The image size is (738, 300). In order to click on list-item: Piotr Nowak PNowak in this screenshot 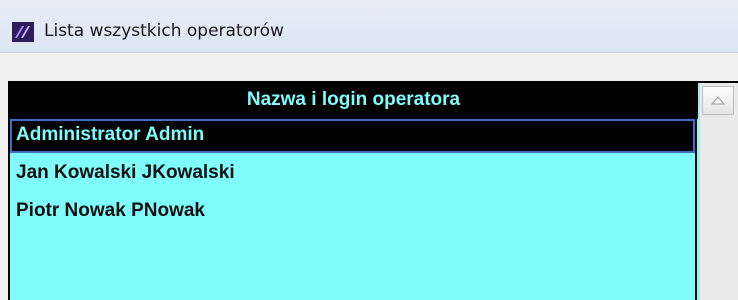, I will do `click(352, 212)`.